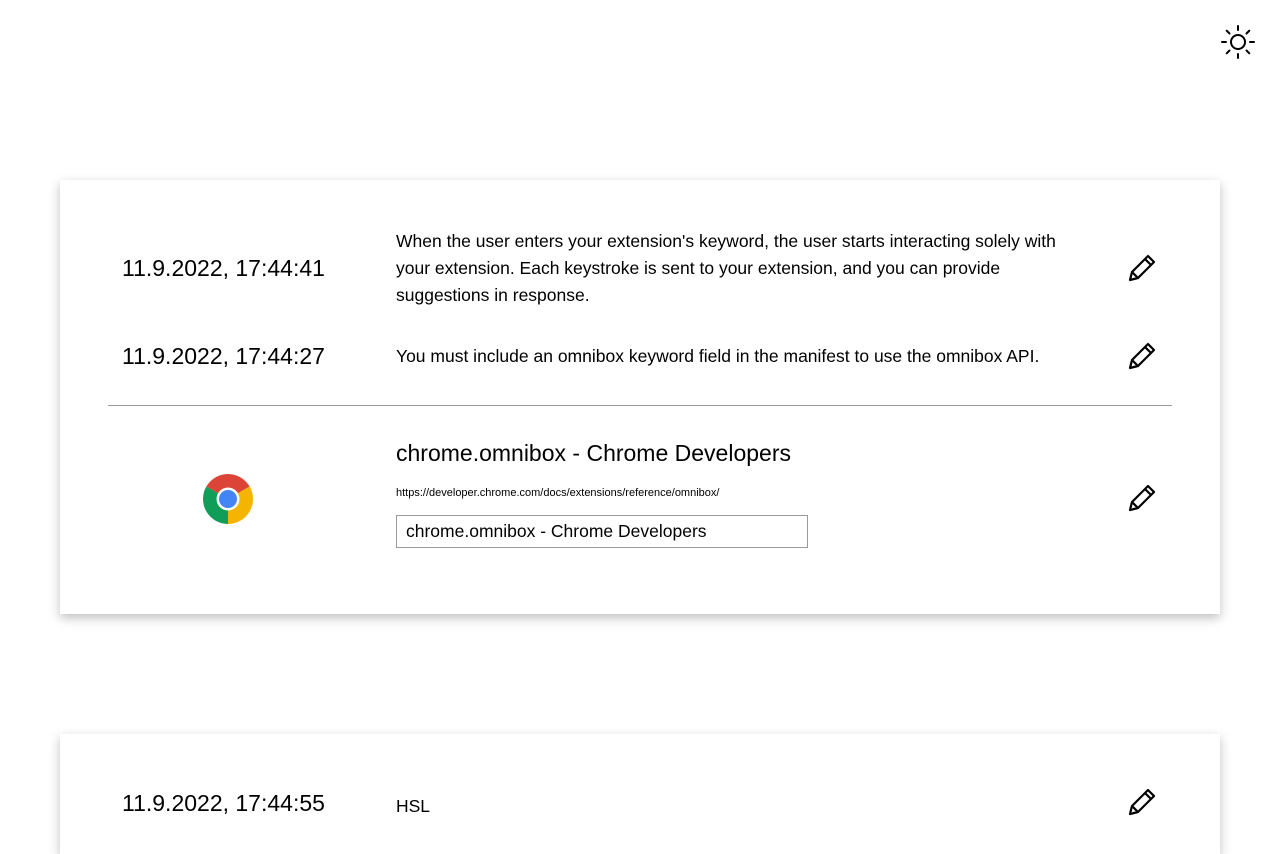  What do you see at coordinates (640, 405) in the screenshot?
I see `divider` at bounding box center [640, 405].